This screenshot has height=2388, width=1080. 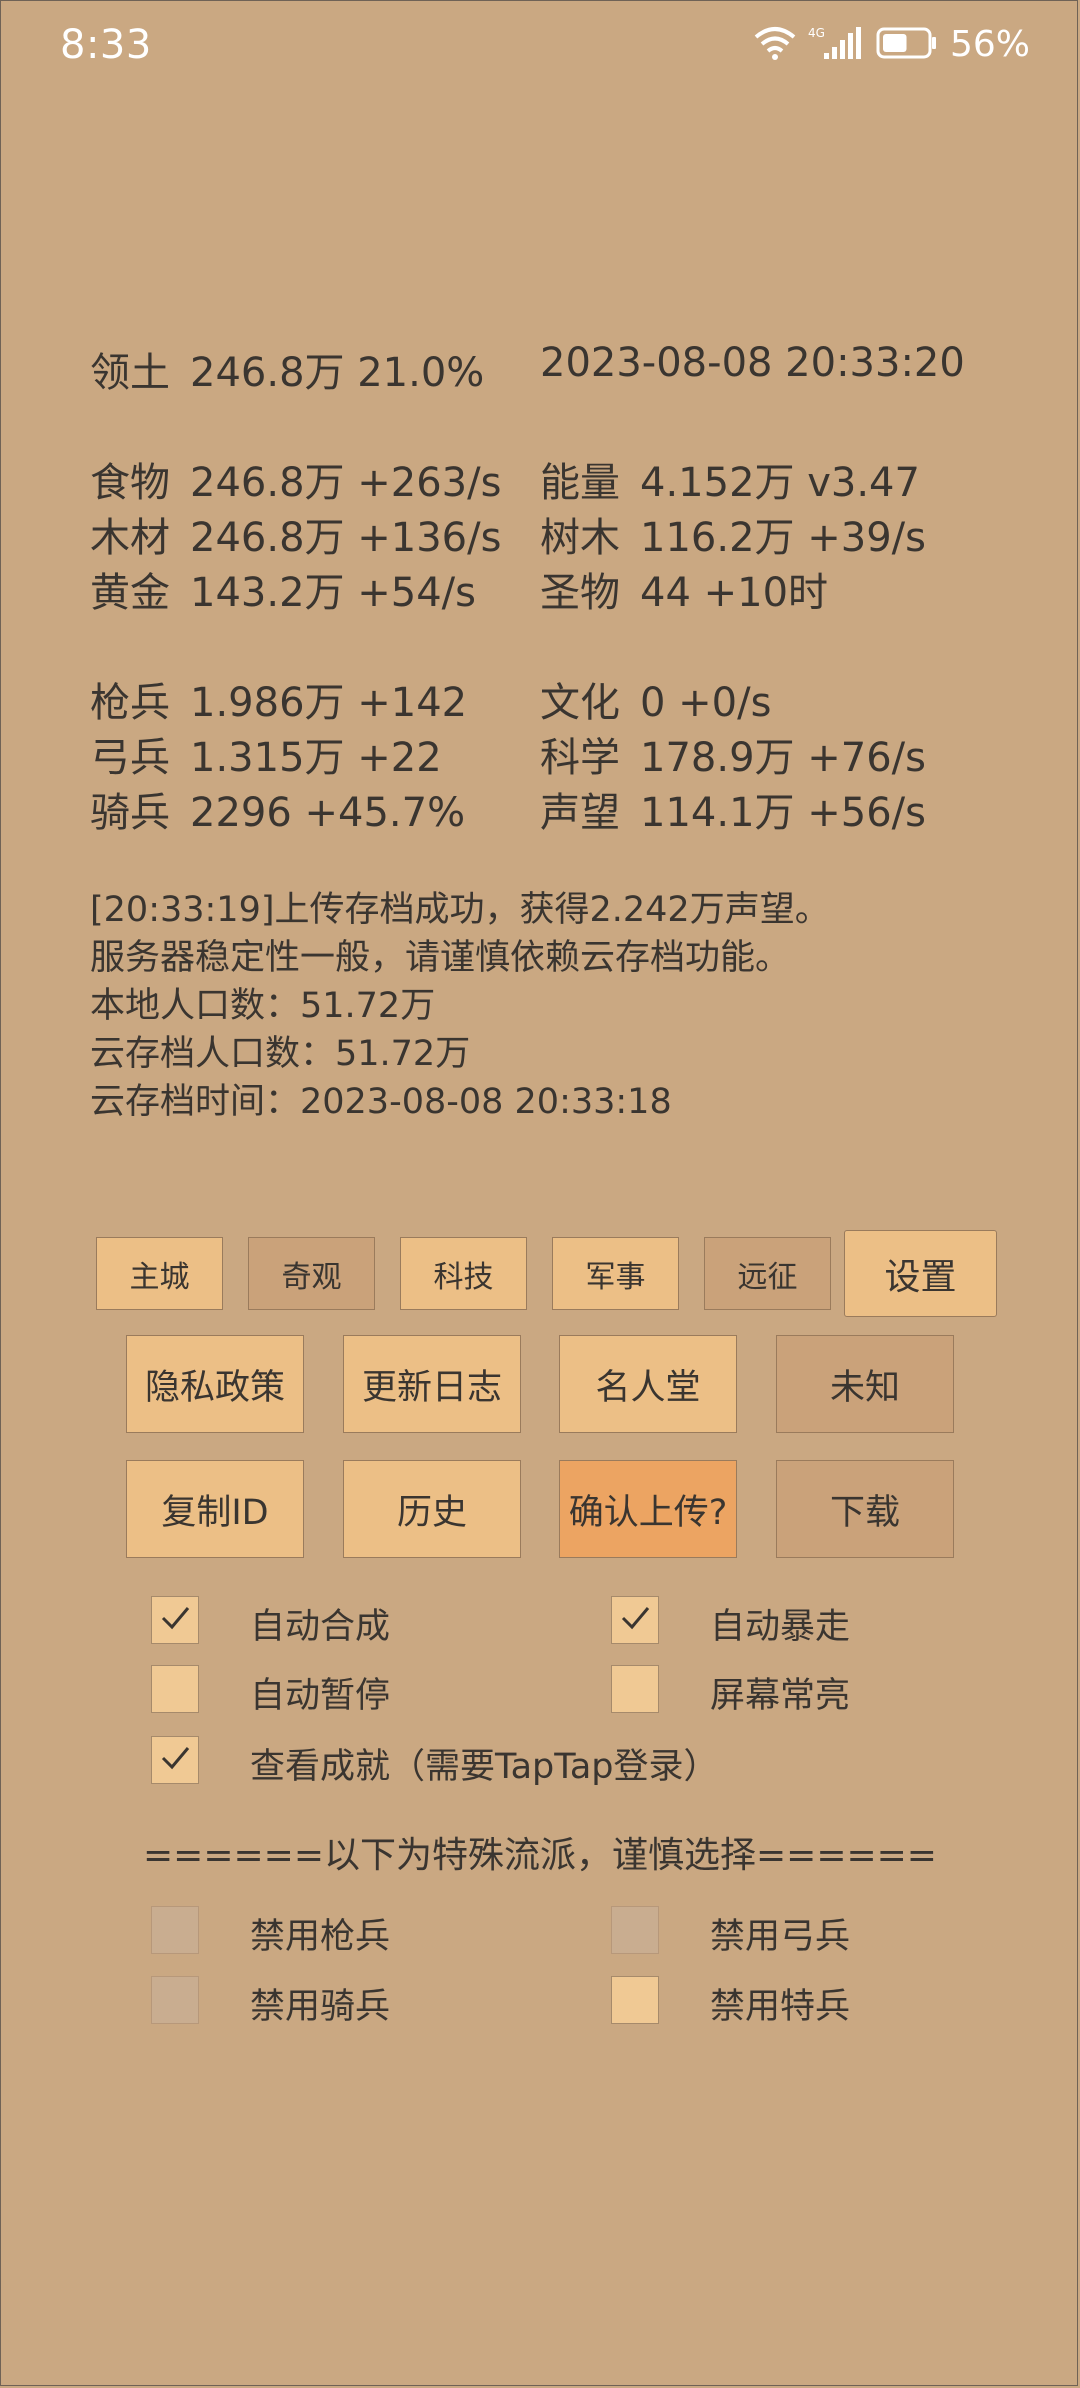 What do you see at coordinates (635, 1689) in the screenshot?
I see `screen-on-checkbox` at bounding box center [635, 1689].